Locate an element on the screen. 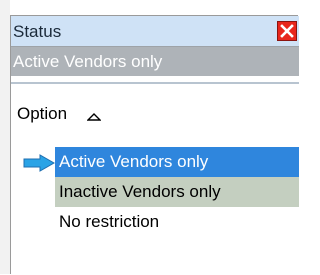 The image size is (320, 275). current-value-text: Active Vendors only is located at coordinates (88, 61).